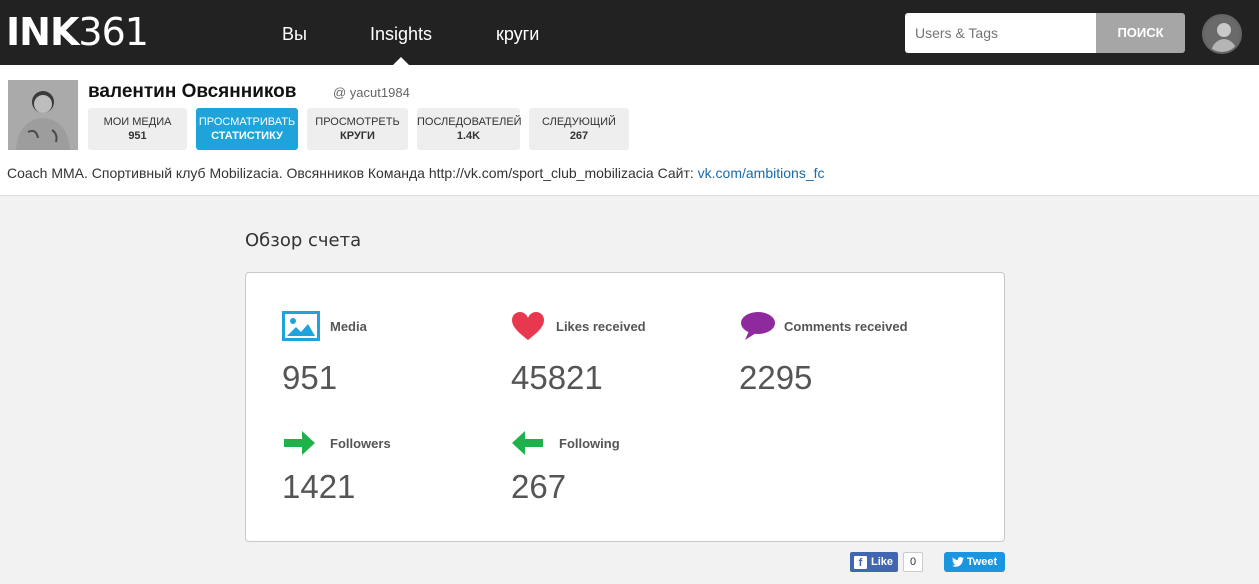 The width and height of the screenshot is (1259, 584). I want to click on search-input, so click(1000, 33).